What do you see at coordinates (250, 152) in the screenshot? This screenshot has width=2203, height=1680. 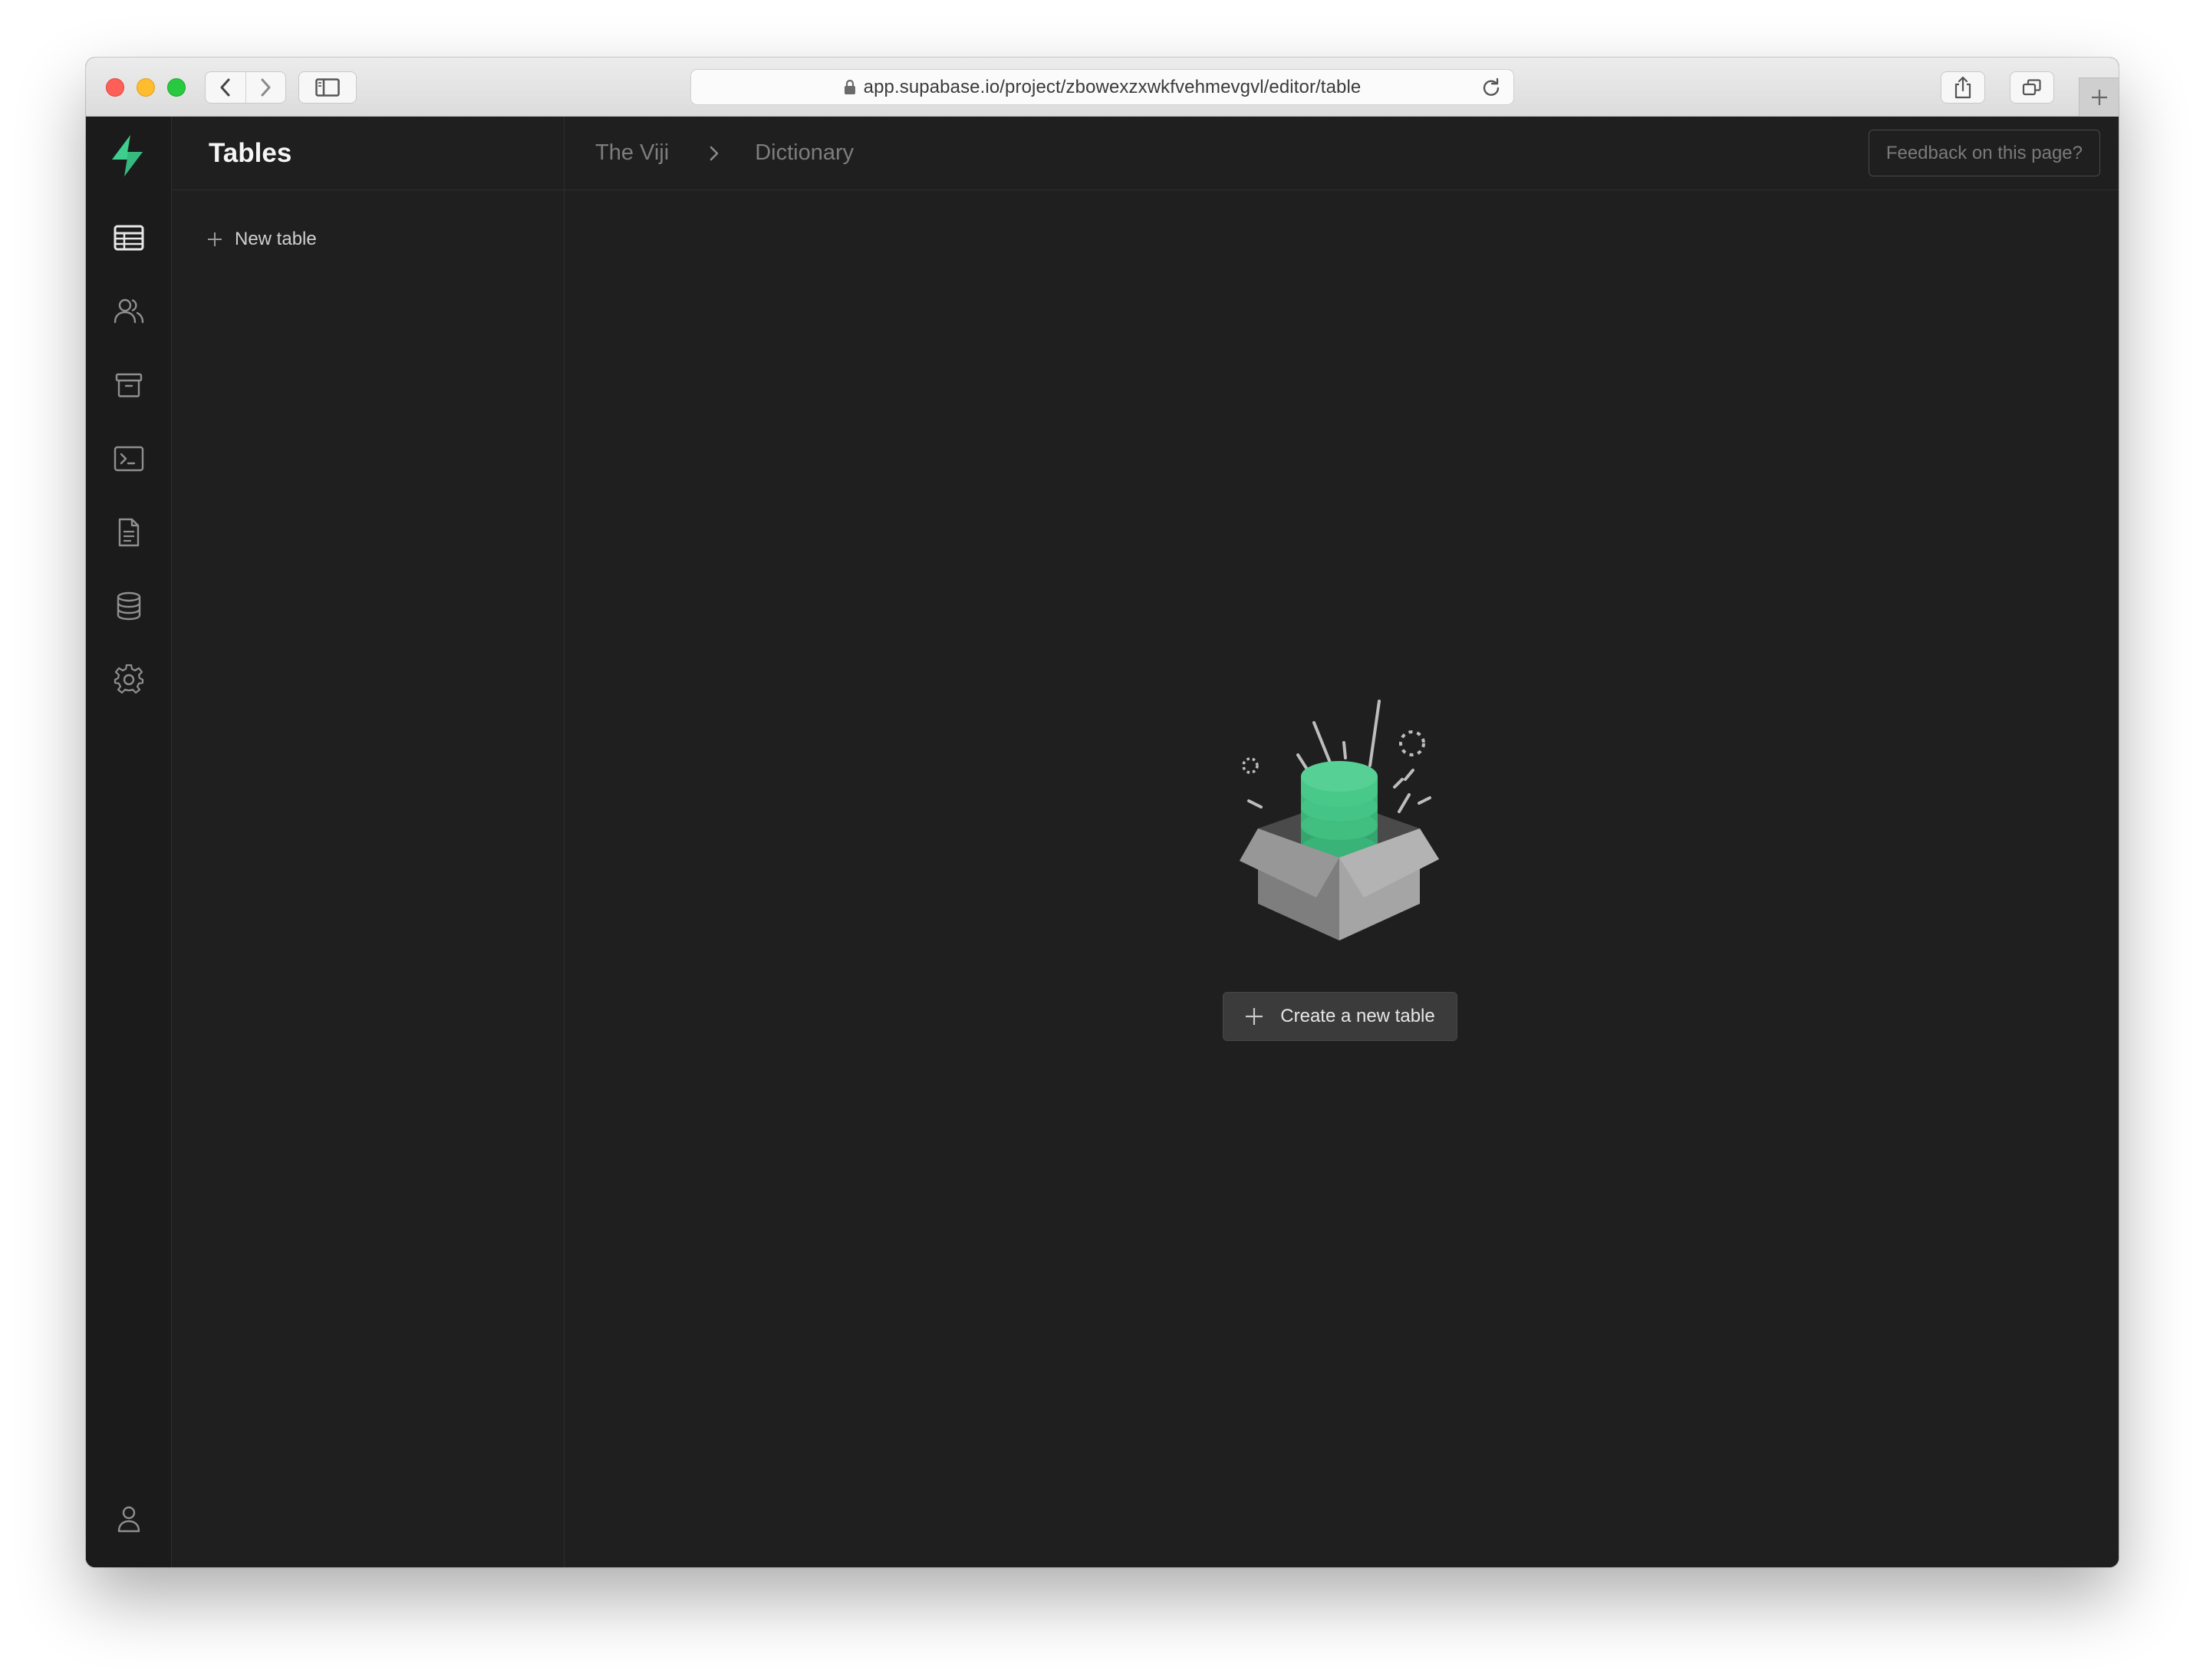 I see `panel-title: Tables` at bounding box center [250, 152].